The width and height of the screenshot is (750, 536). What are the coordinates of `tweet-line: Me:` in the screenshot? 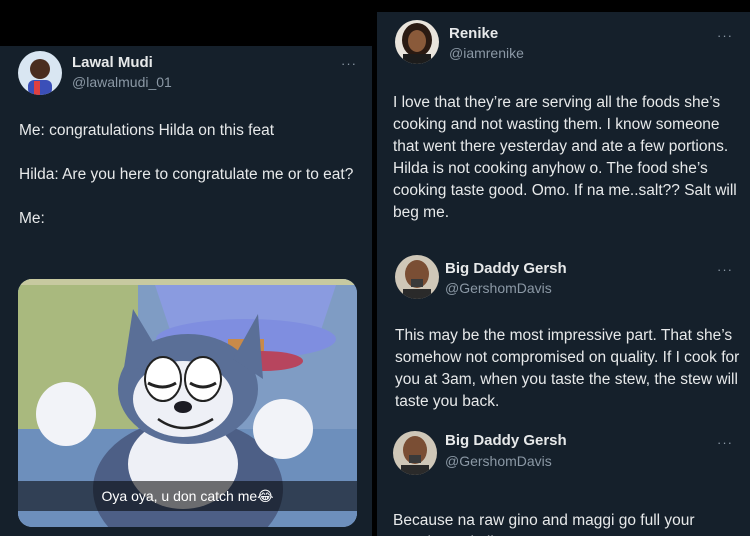 It's located at (32, 218).